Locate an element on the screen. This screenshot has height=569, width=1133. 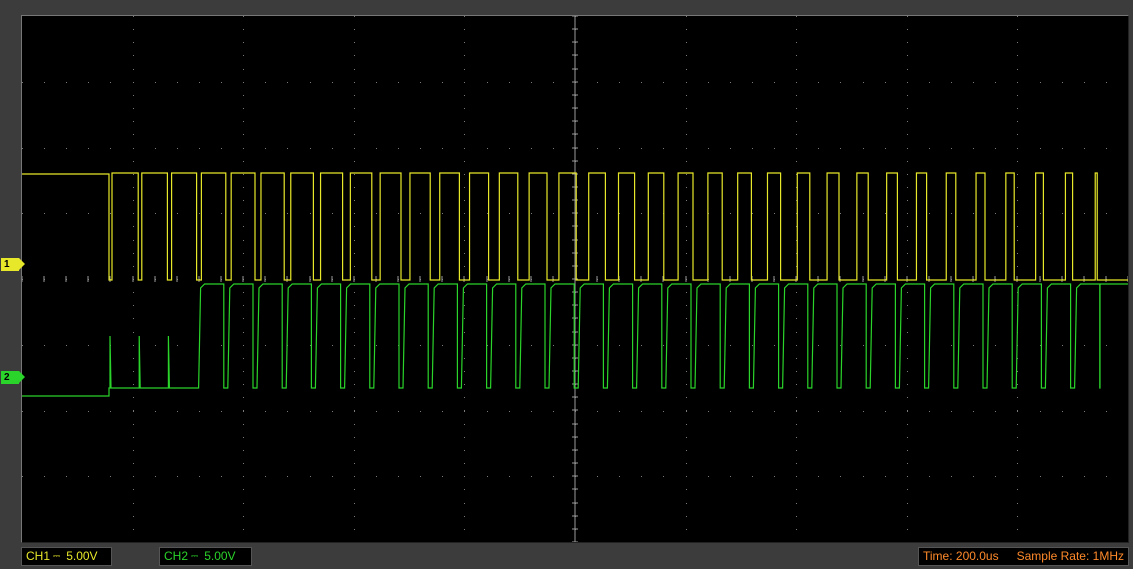
sample-rate-label: Sample Rate: is located at coordinates (1053, 556).